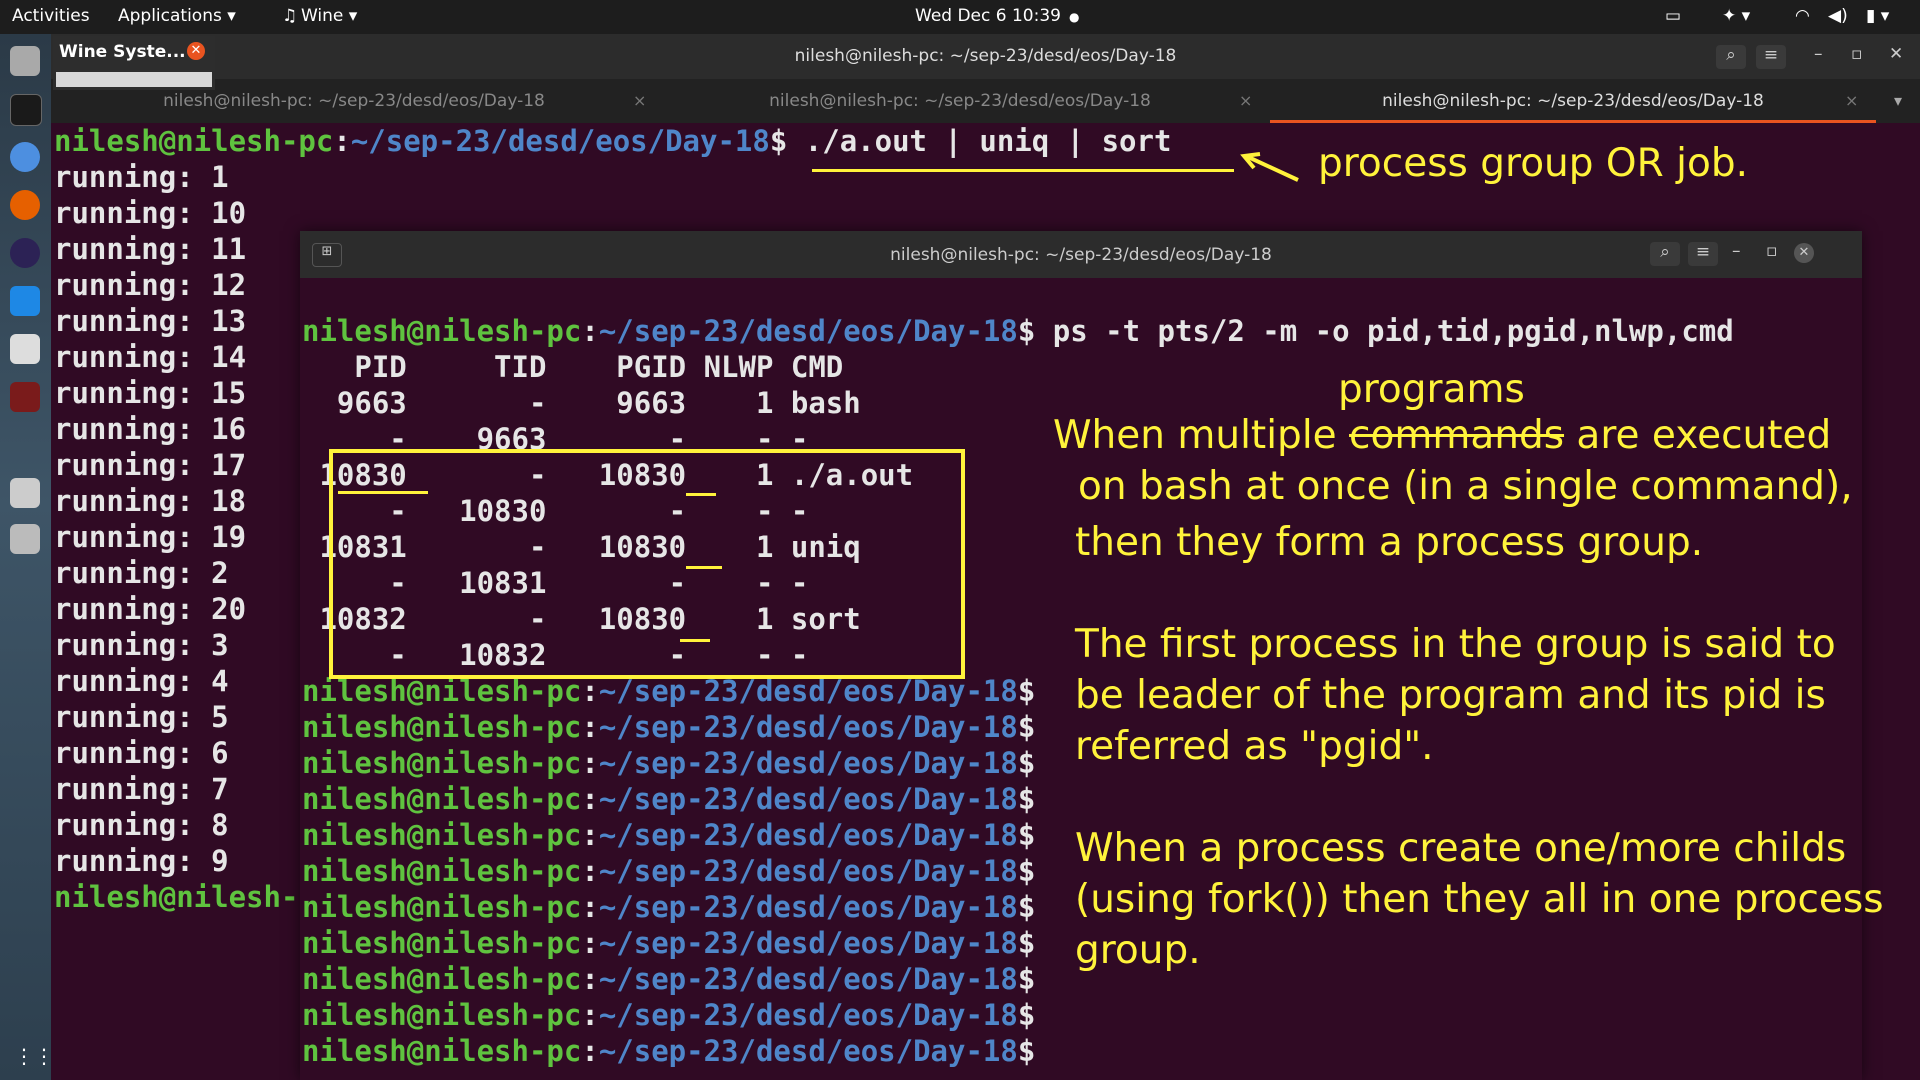 The image size is (1920, 1080). I want to click on wine-thumbnail, so click(134, 79).